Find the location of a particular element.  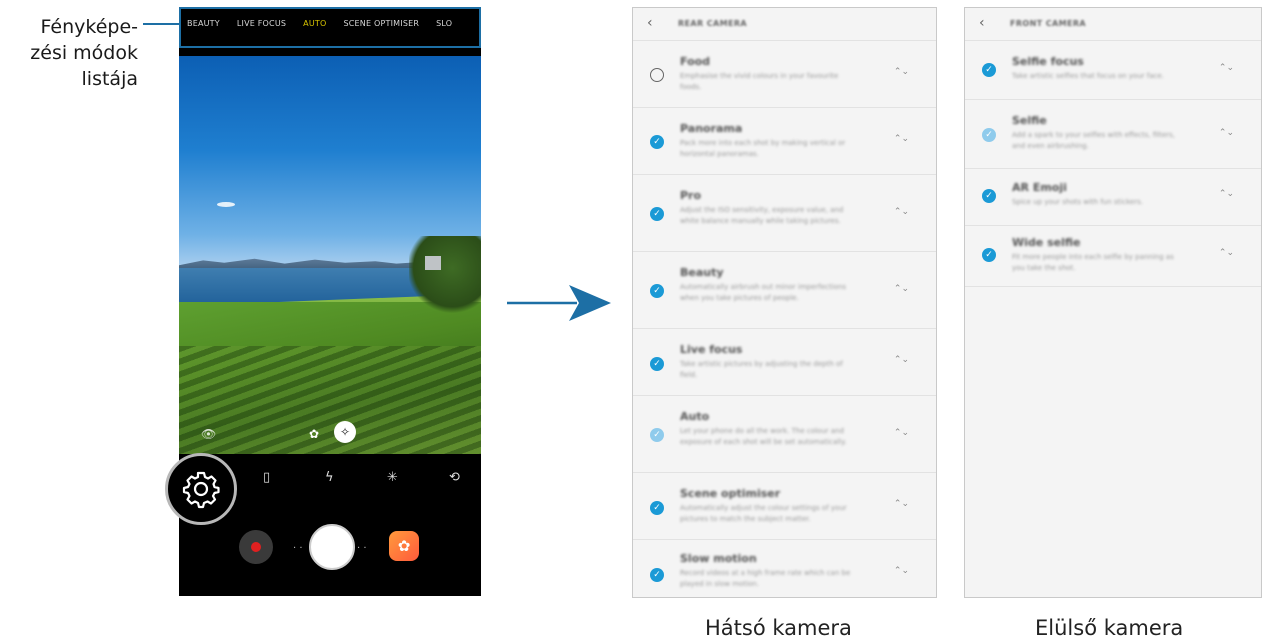

shutter-button is located at coordinates (332, 547).